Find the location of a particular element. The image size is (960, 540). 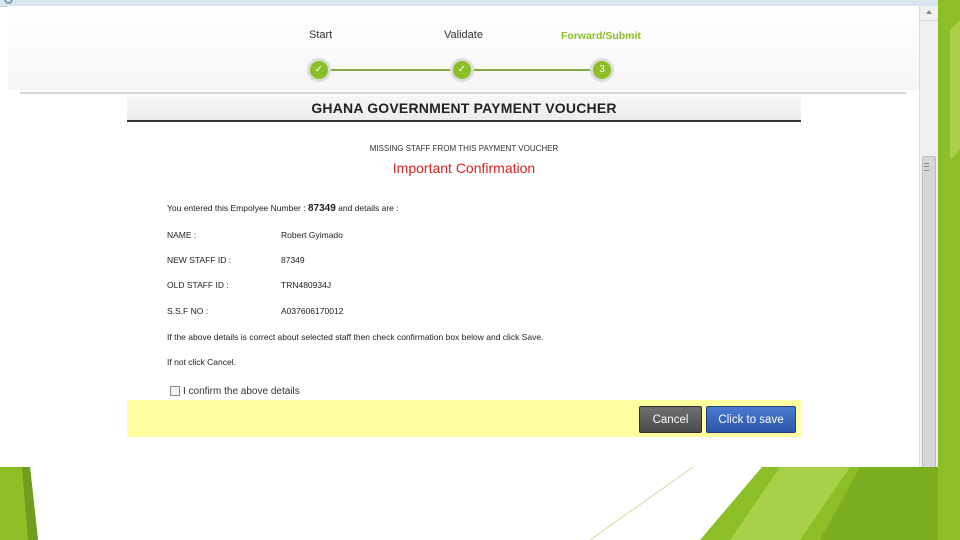

name-value: Robert Gyimado is located at coordinates (312, 235).